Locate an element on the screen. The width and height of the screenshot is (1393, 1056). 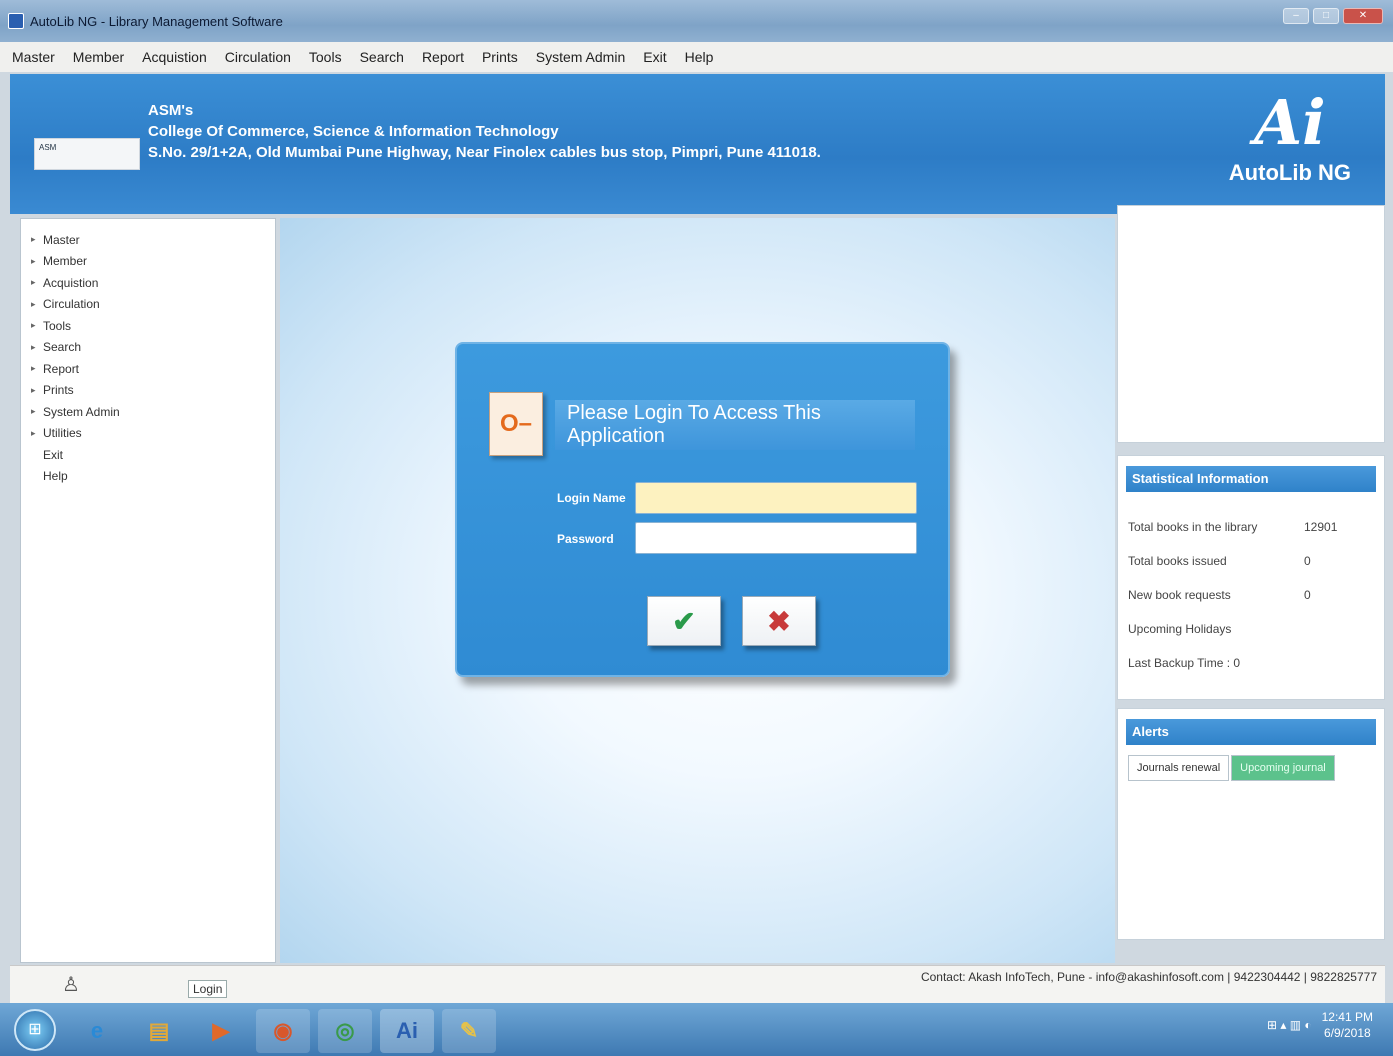
stat-value: 12901 is located at coordinates (1321, 527).